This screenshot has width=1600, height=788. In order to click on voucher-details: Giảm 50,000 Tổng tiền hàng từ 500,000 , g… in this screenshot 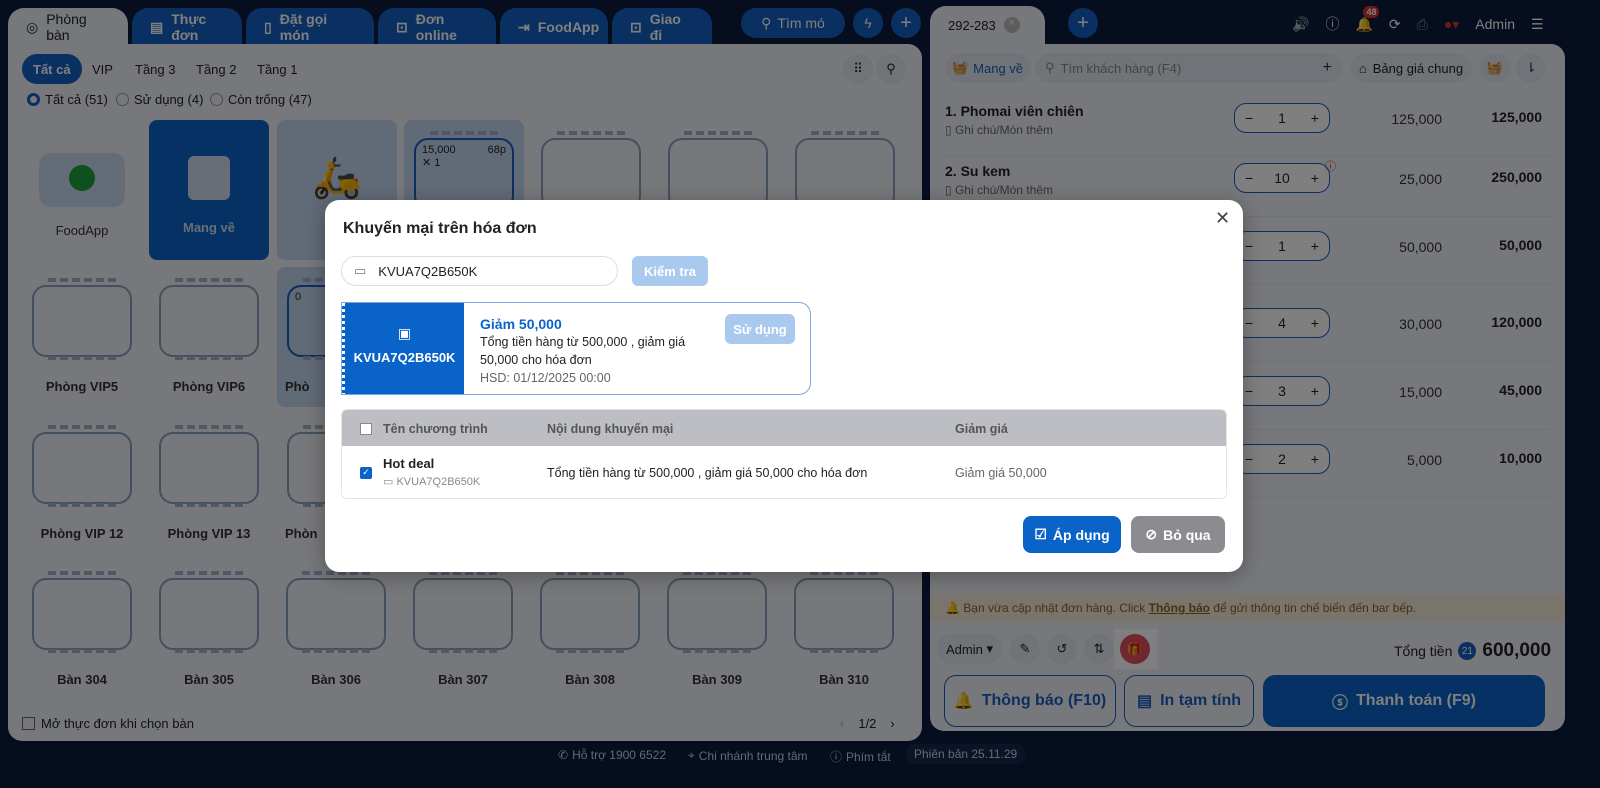, I will do `click(583, 350)`.